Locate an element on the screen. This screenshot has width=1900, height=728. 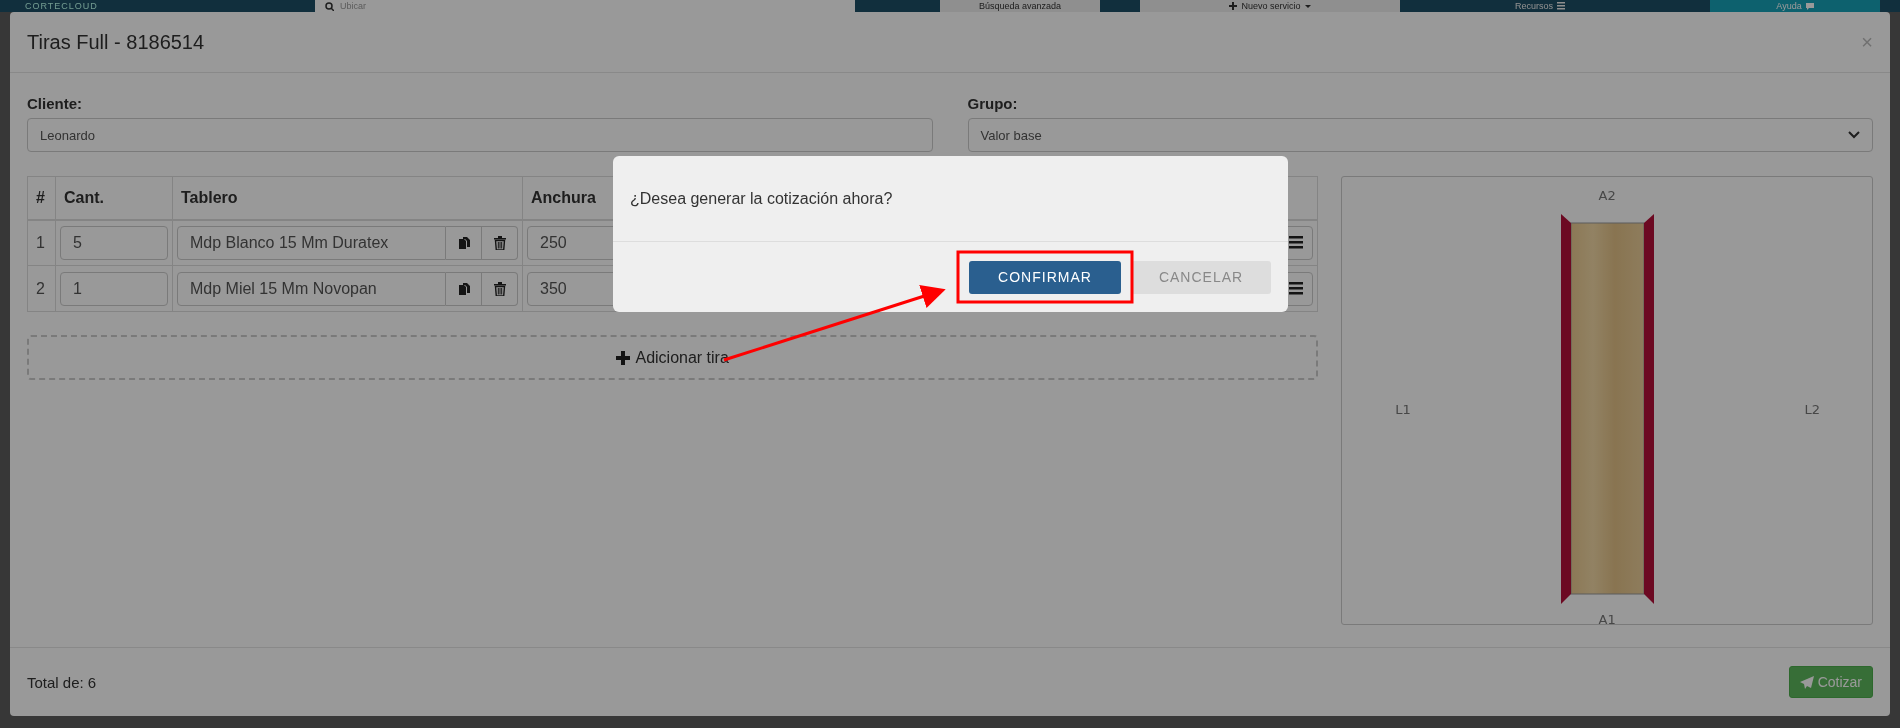
row-number: 2 is located at coordinates (41, 288).